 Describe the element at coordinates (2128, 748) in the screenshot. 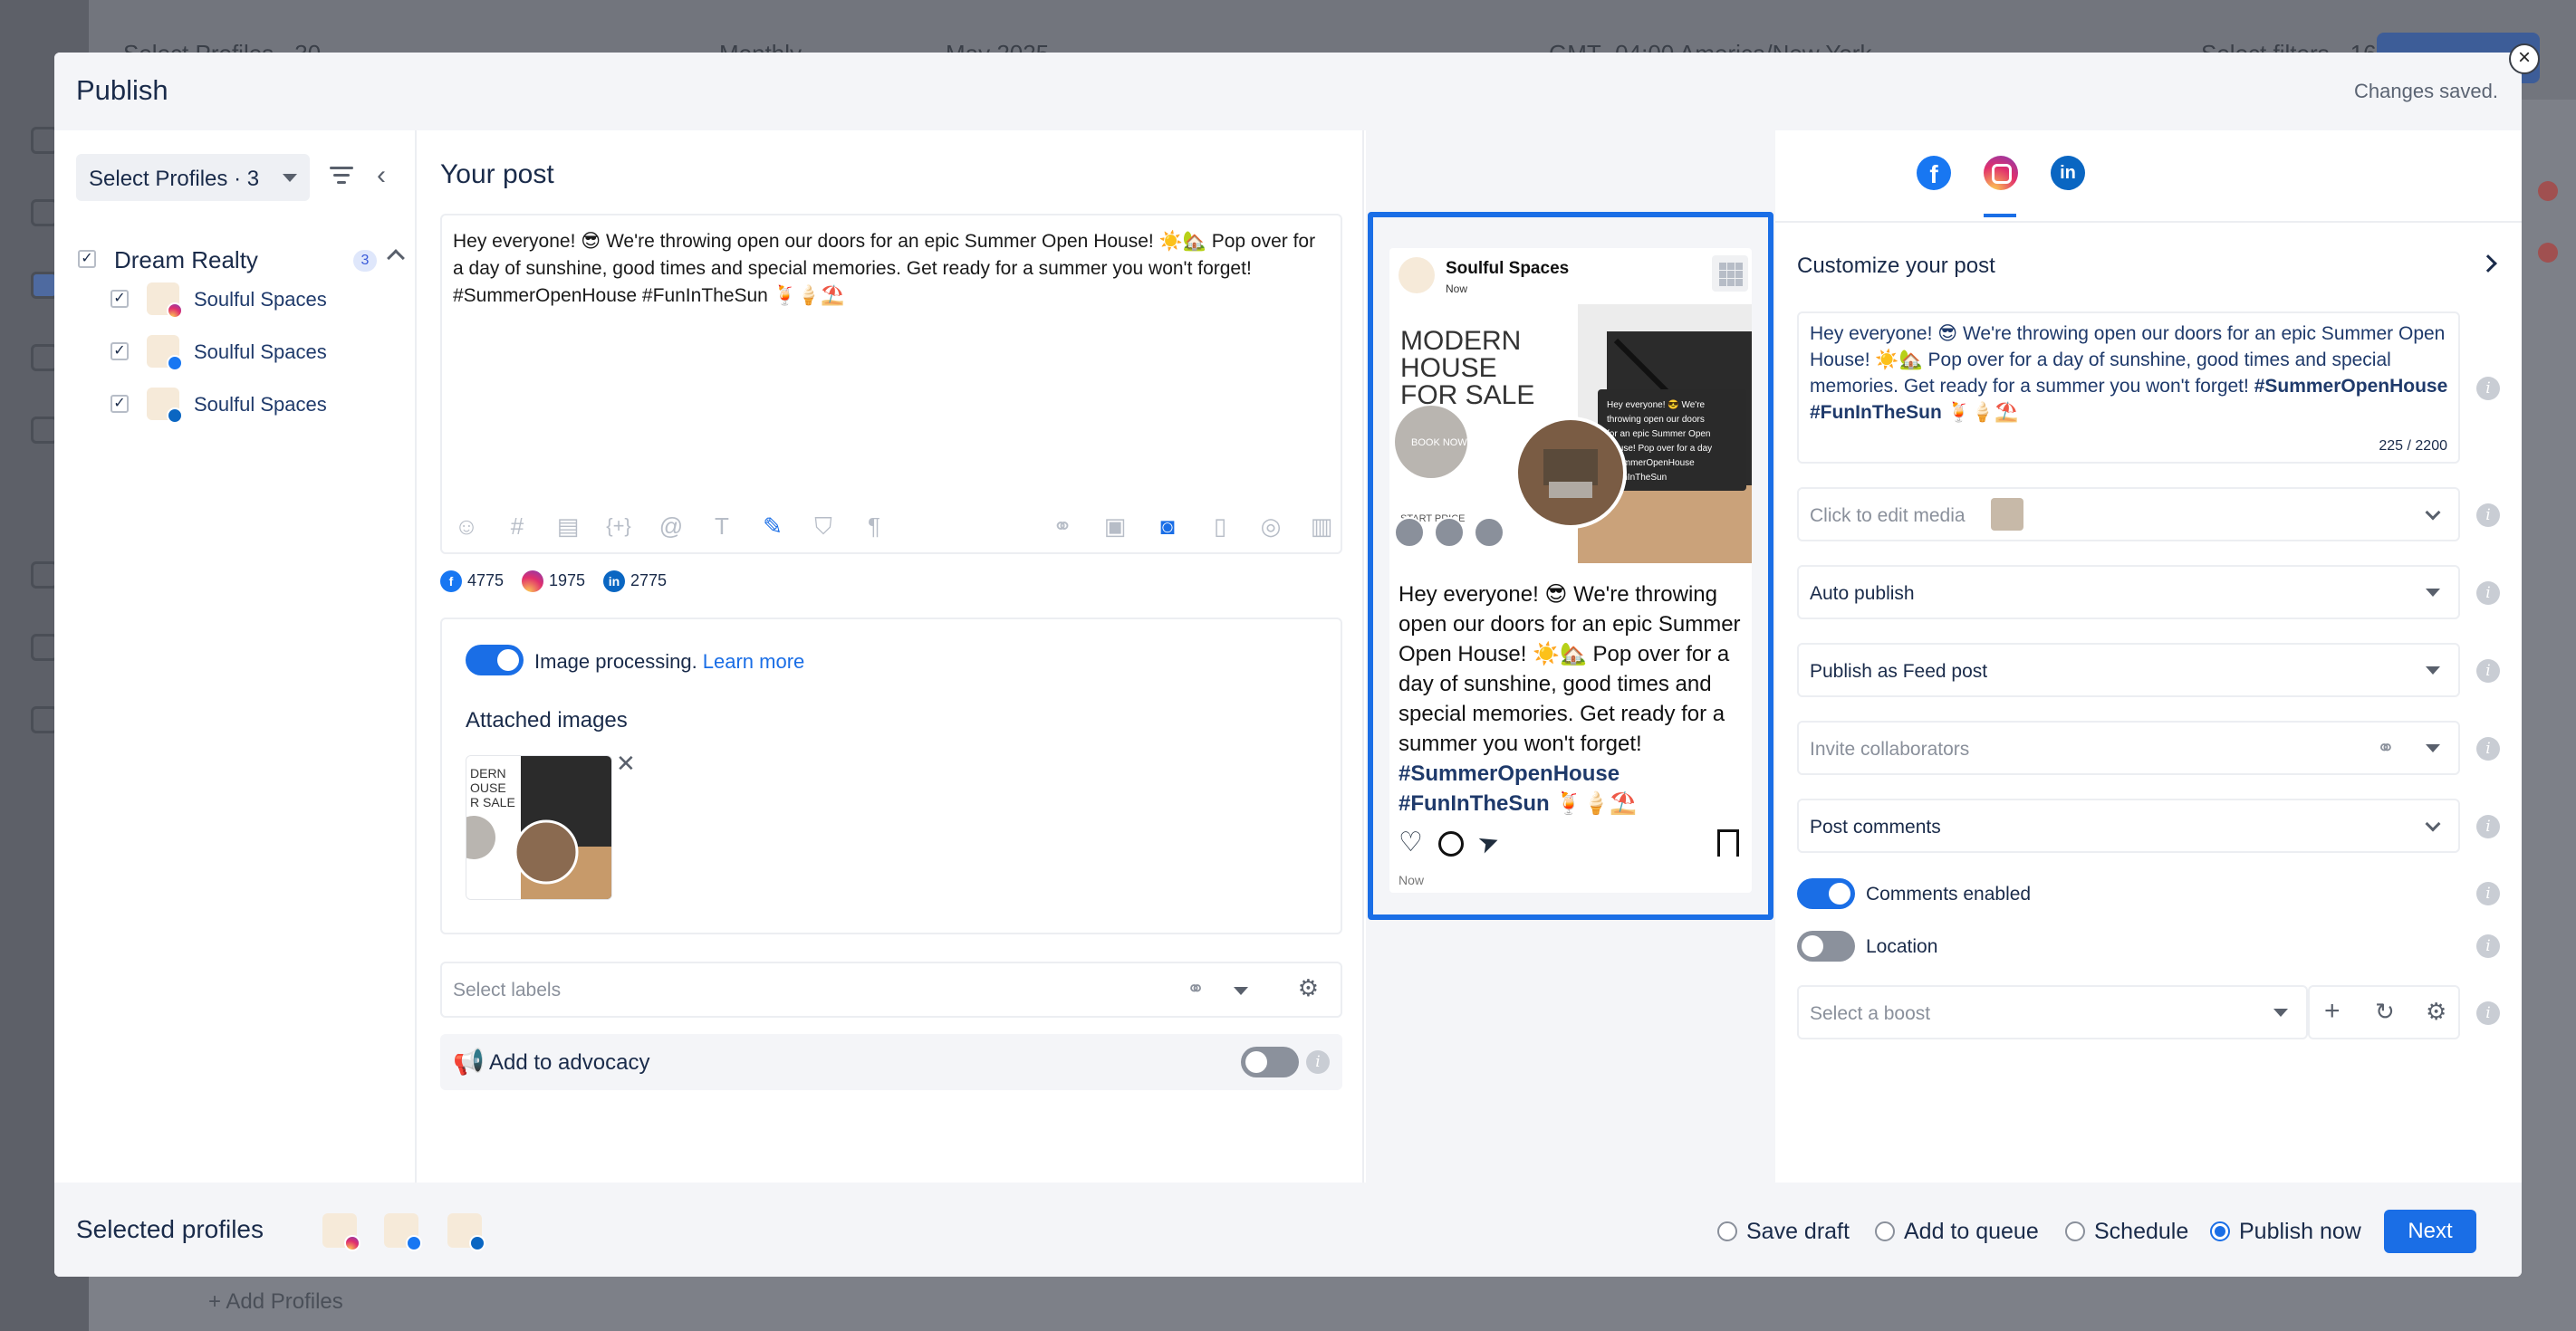

I see `collaborators-select: Invite collaborators ⚭` at that location.